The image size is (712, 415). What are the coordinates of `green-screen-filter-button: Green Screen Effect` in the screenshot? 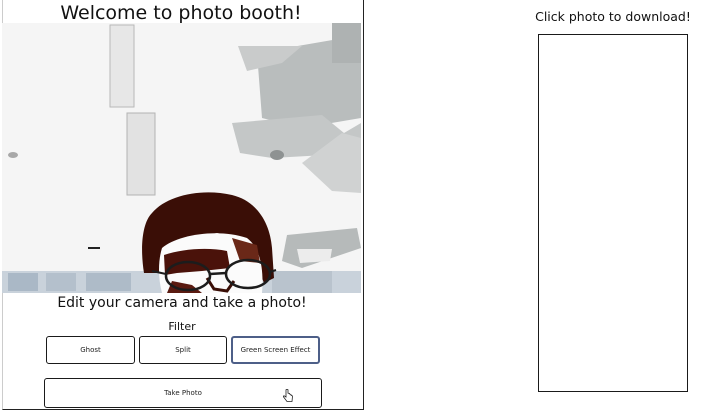 It's located at (275, 350).